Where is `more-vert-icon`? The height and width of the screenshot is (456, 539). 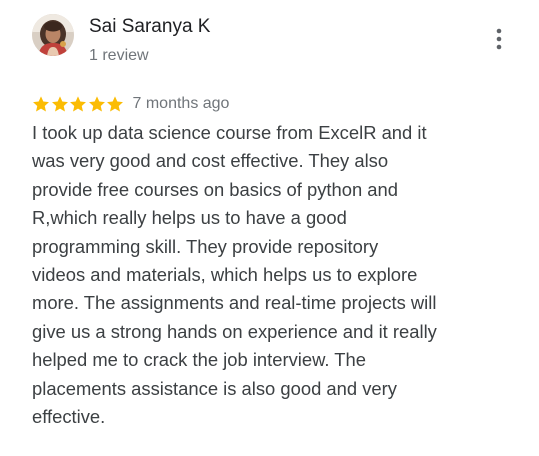
more-vert-icon is located at coordinates (499, 39).